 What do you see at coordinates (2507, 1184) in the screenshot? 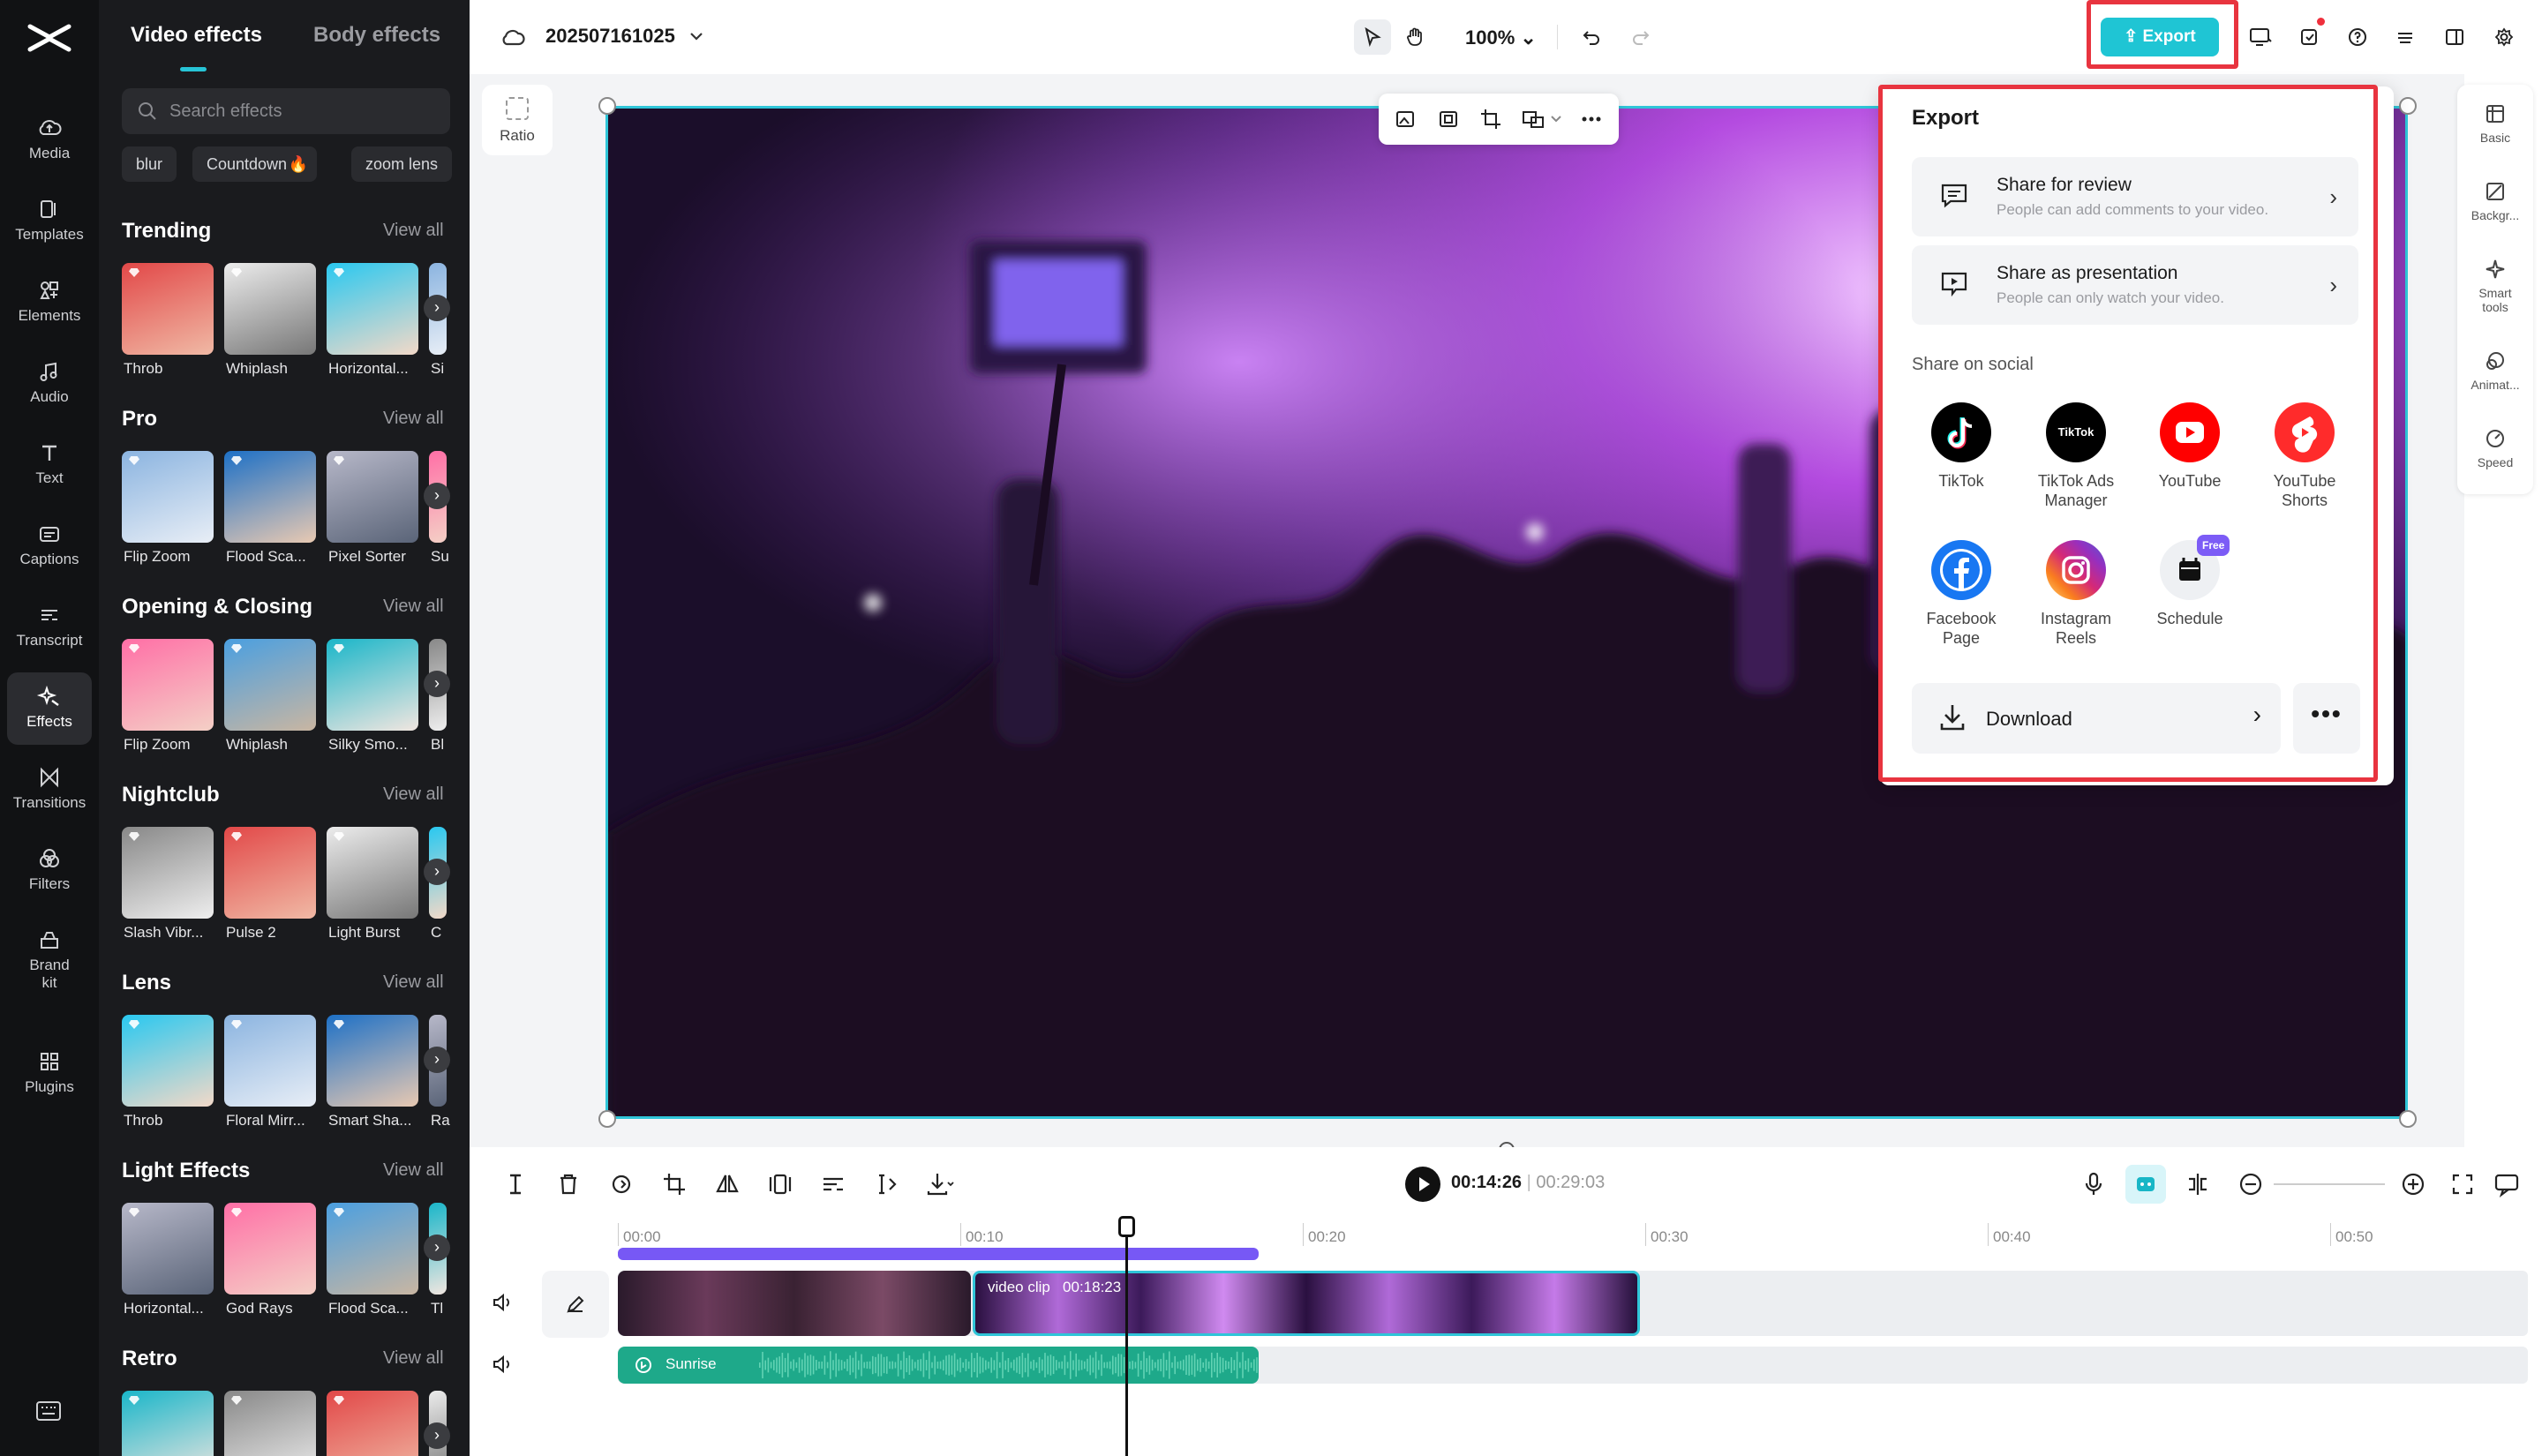
I see `feedback-icon` at bounding box center [2507, 1184].